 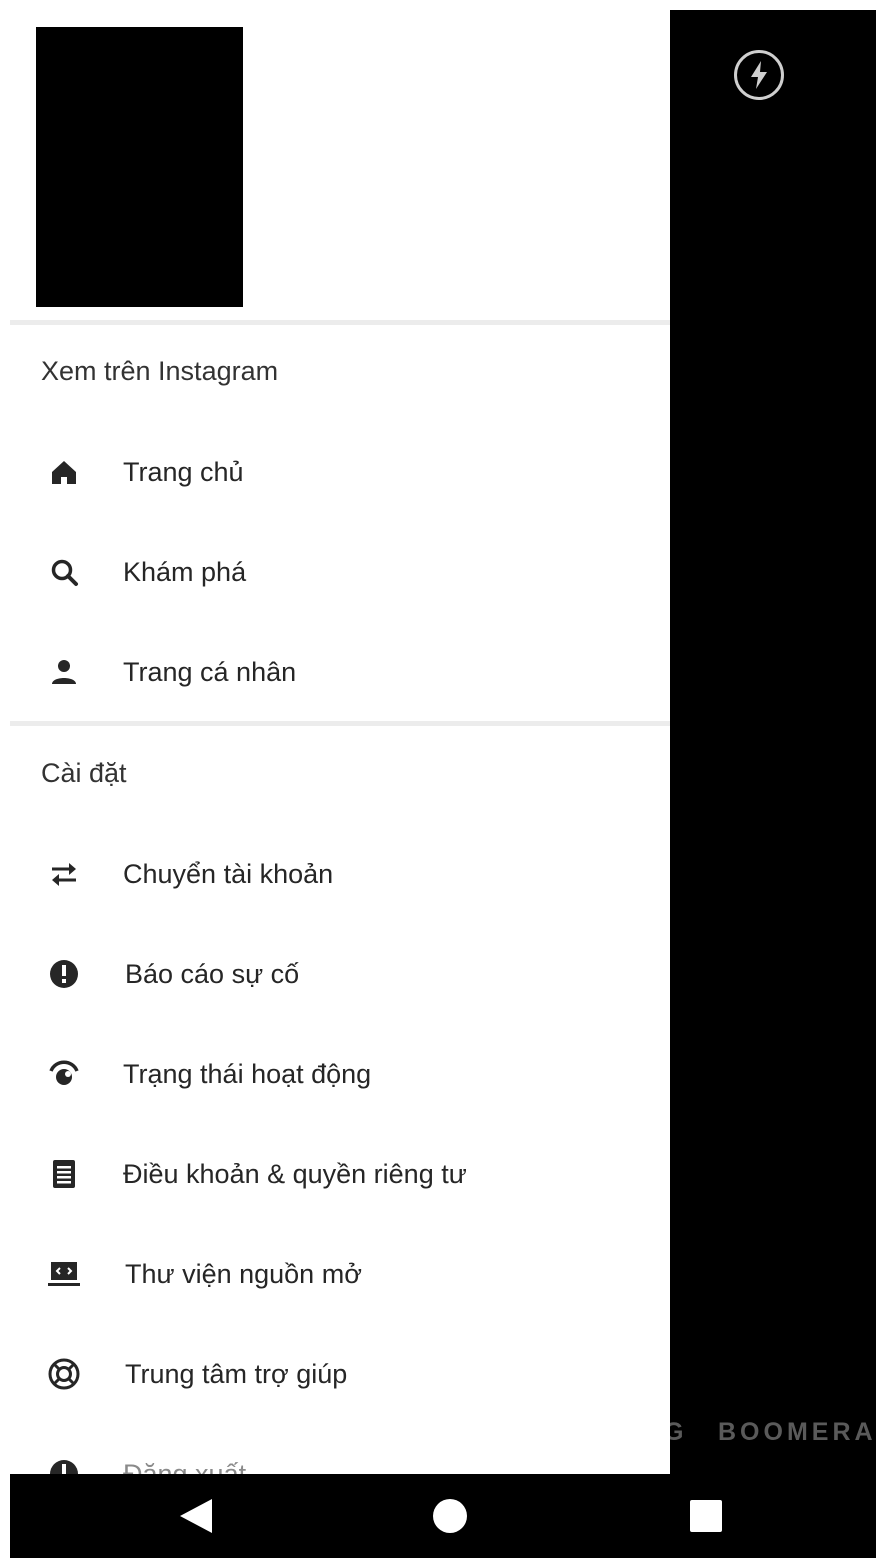 I want to click on system-nav-bar, so click(x=443, y=1516).